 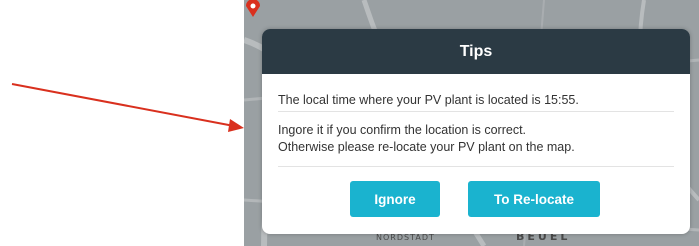 I want to click on ignore-button: Ignore, so click(x=395, y=199).